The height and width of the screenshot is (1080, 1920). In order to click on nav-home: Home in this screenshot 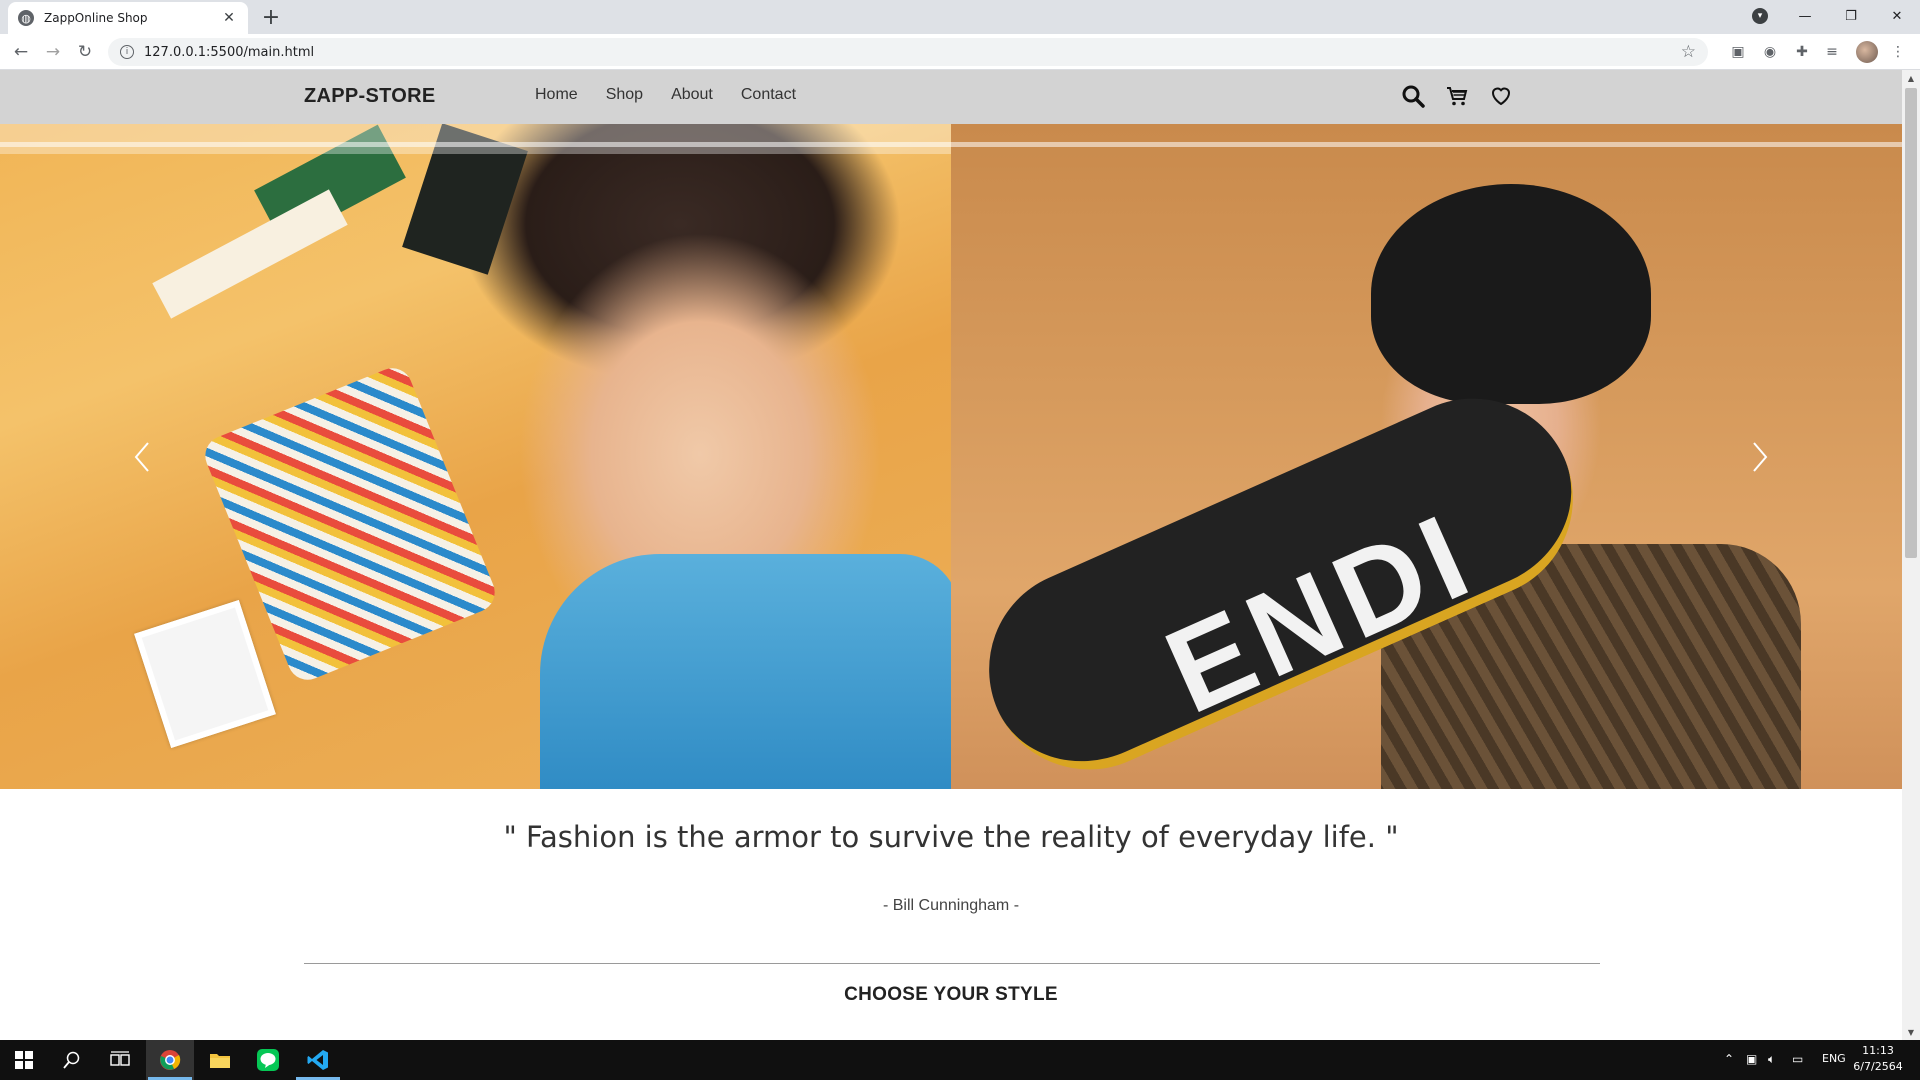, I will do `click(556, 95)`.